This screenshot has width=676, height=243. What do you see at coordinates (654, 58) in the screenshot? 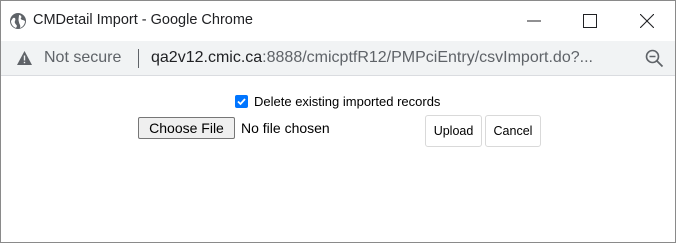
I see `zoom-out-icon` at bounding box center [654, 58].